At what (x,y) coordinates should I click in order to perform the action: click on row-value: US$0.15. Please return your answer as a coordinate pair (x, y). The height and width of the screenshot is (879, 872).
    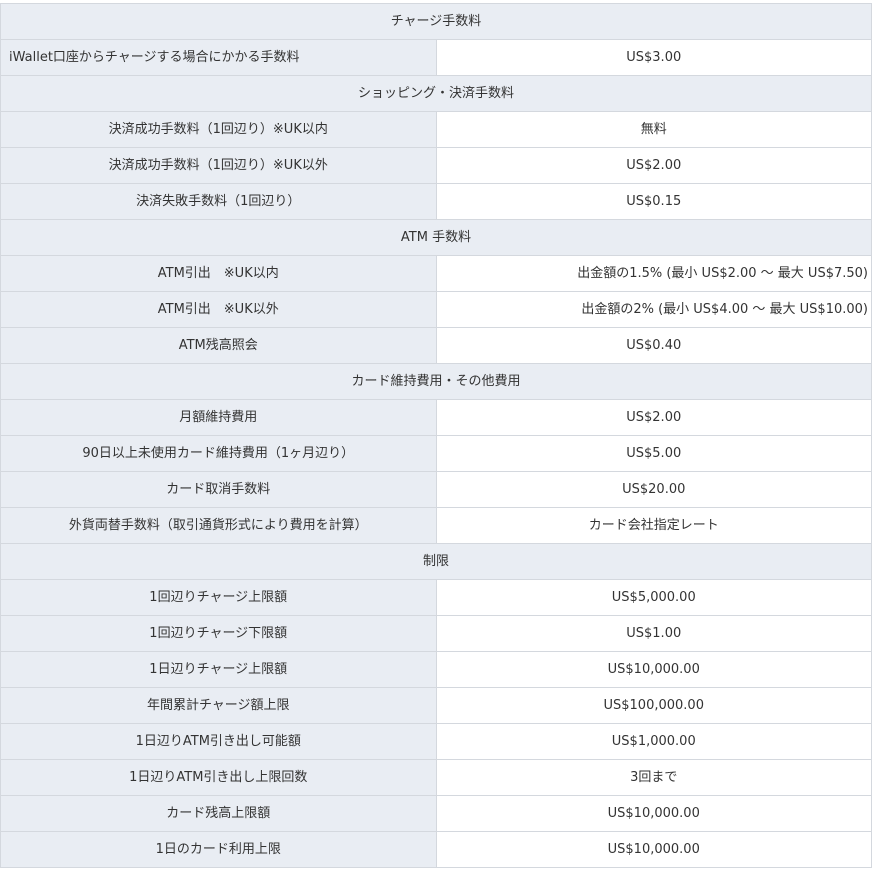
    Looking at the image, I should click on (653, 201).